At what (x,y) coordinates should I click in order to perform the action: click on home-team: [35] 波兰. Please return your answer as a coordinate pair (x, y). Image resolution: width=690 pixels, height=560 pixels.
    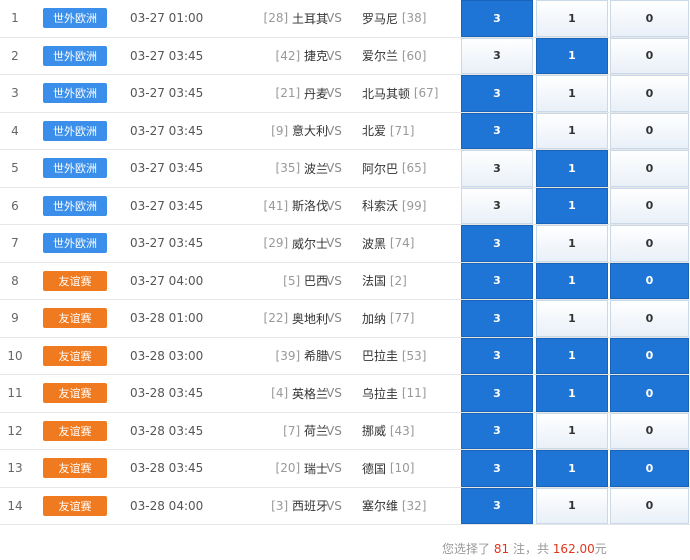
    Looking at the image, I should click on (280, 168).